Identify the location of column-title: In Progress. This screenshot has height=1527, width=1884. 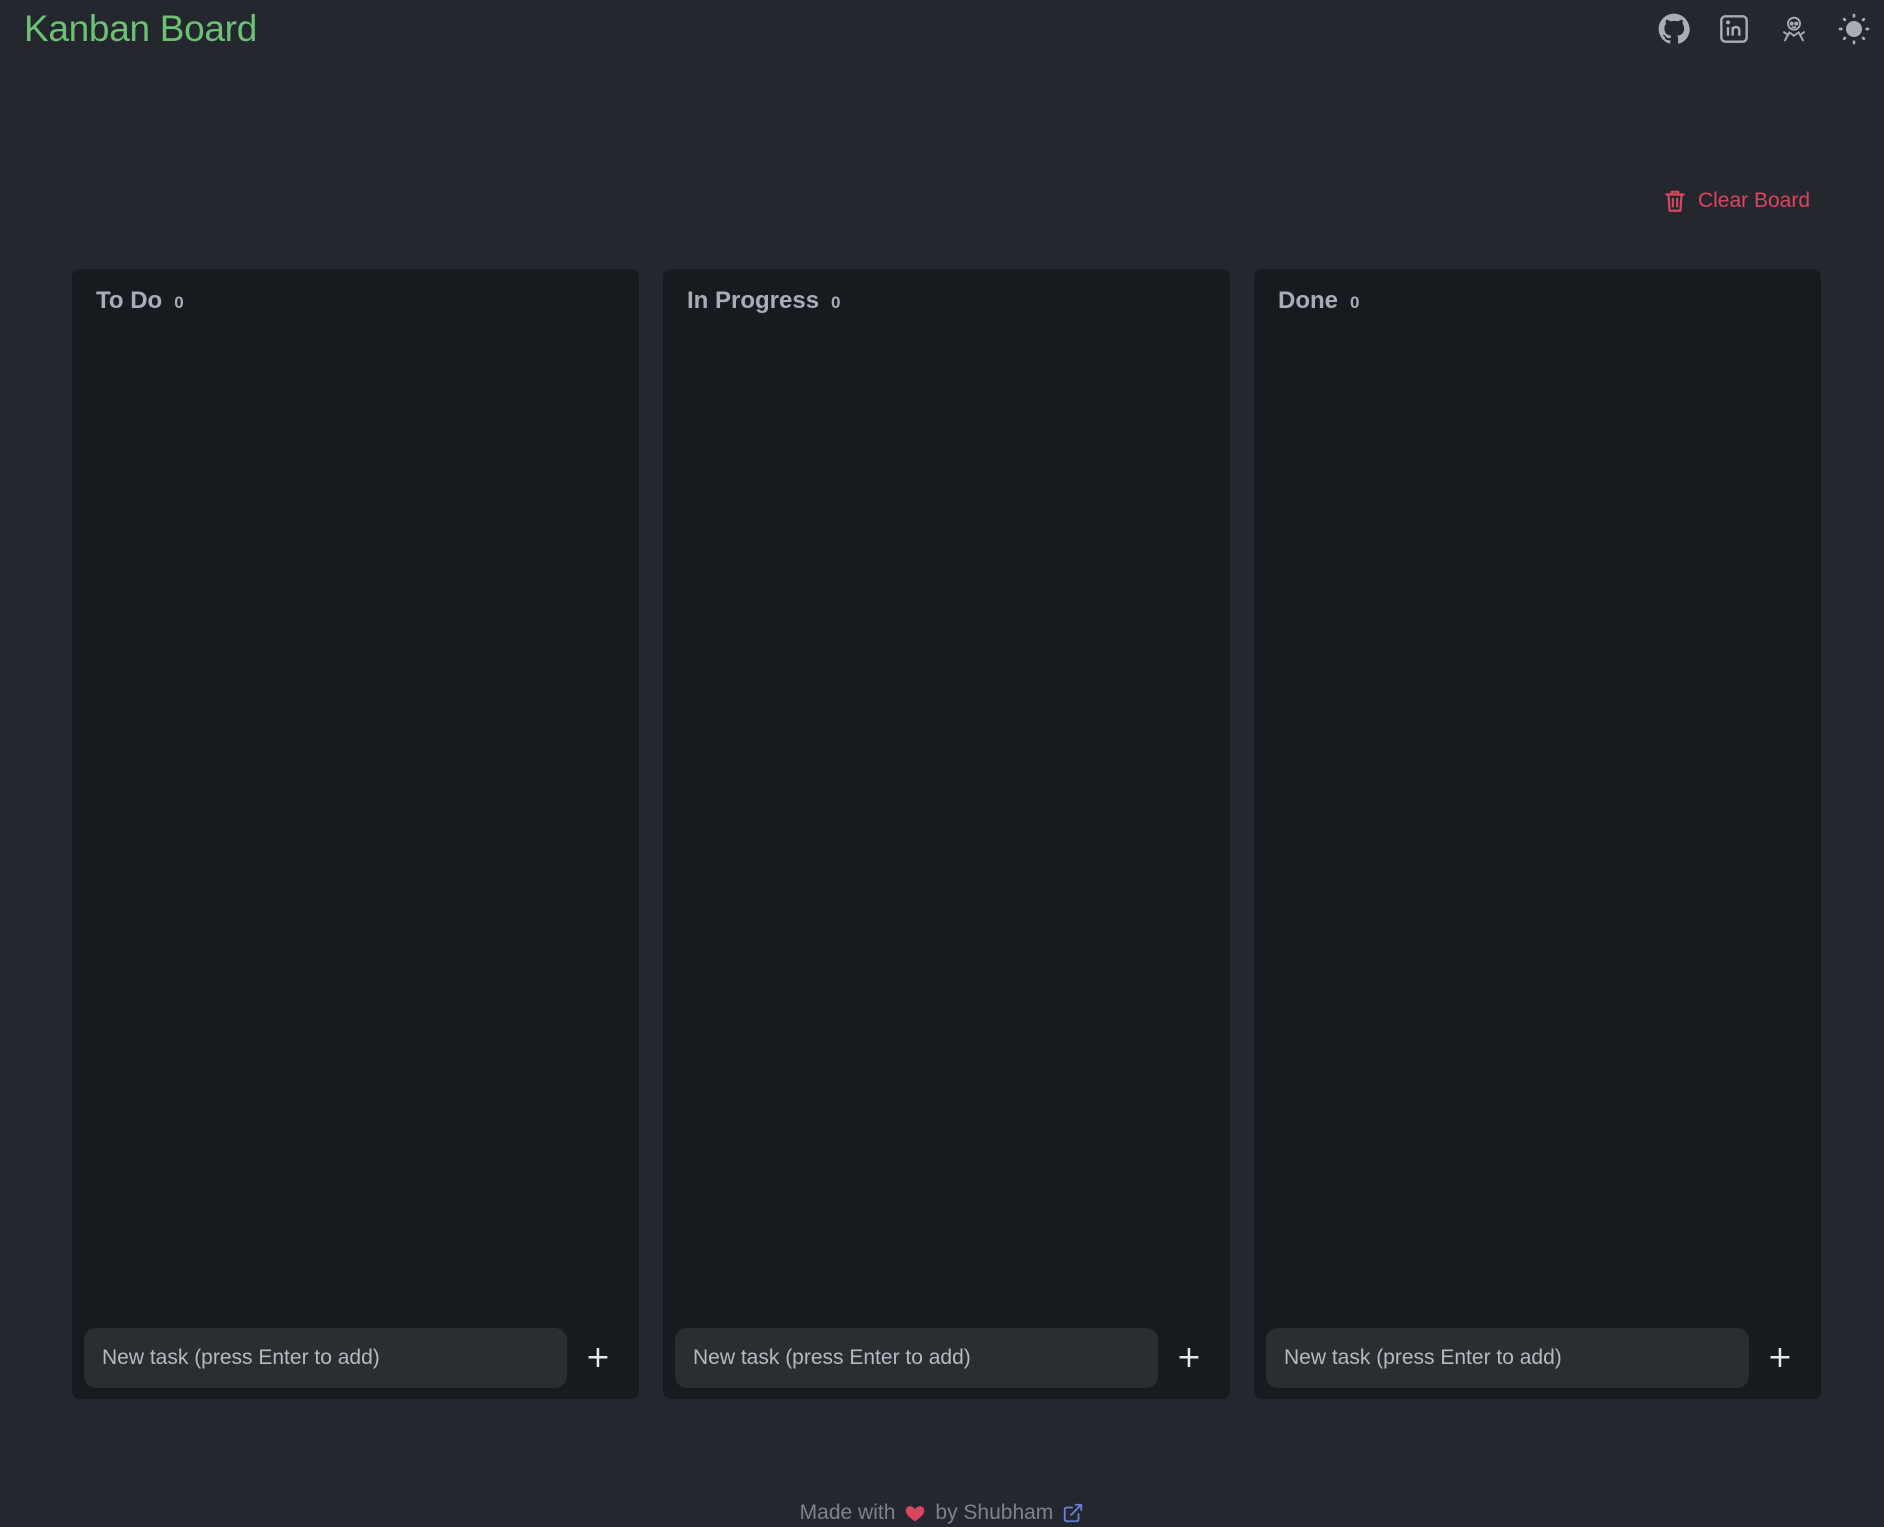
(753, 300).